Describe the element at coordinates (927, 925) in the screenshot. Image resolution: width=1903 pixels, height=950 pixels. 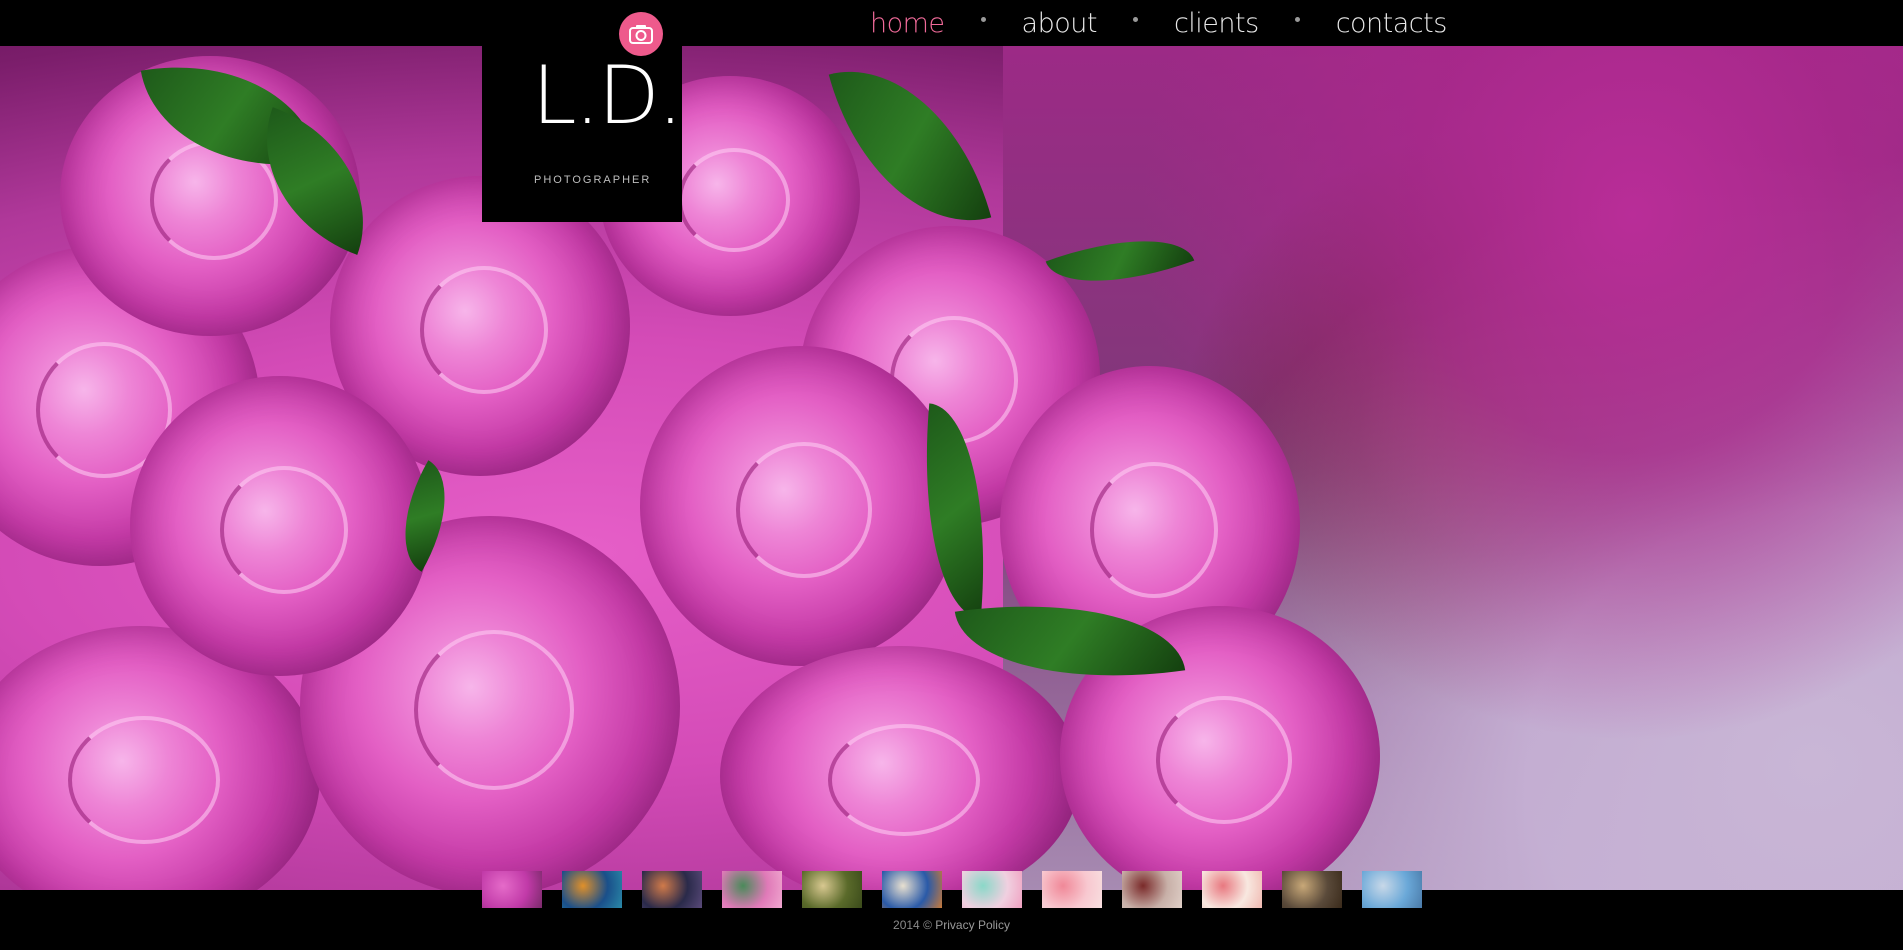
I see `copyright-symbol: ©` at that location.